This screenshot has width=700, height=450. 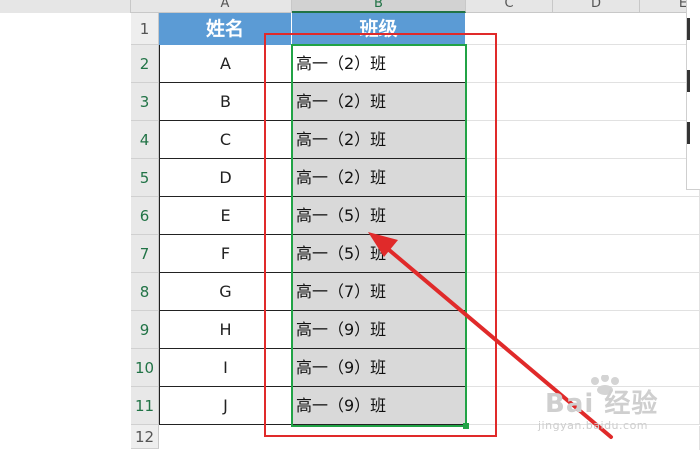 I want to click on side-panel, so click(x=693, y=95).